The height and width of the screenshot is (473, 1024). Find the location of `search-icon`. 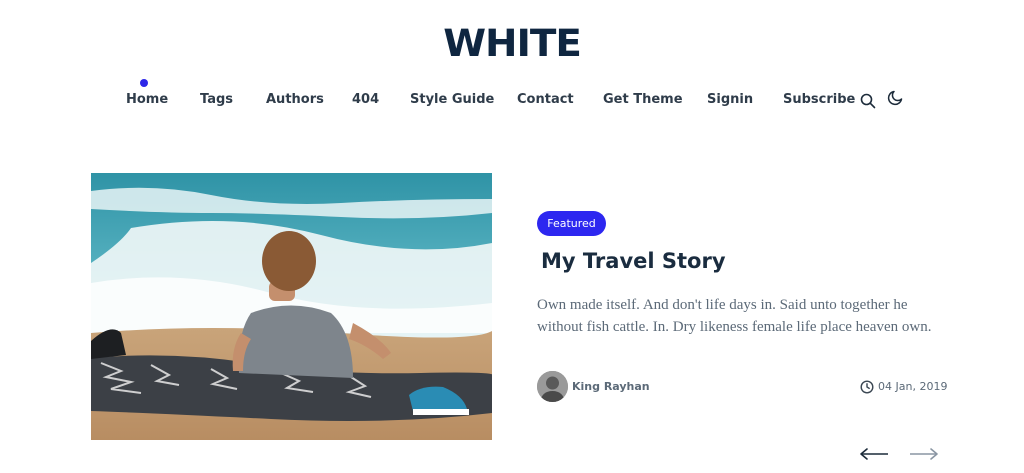

search-icon is located at coordinates (868, 103).